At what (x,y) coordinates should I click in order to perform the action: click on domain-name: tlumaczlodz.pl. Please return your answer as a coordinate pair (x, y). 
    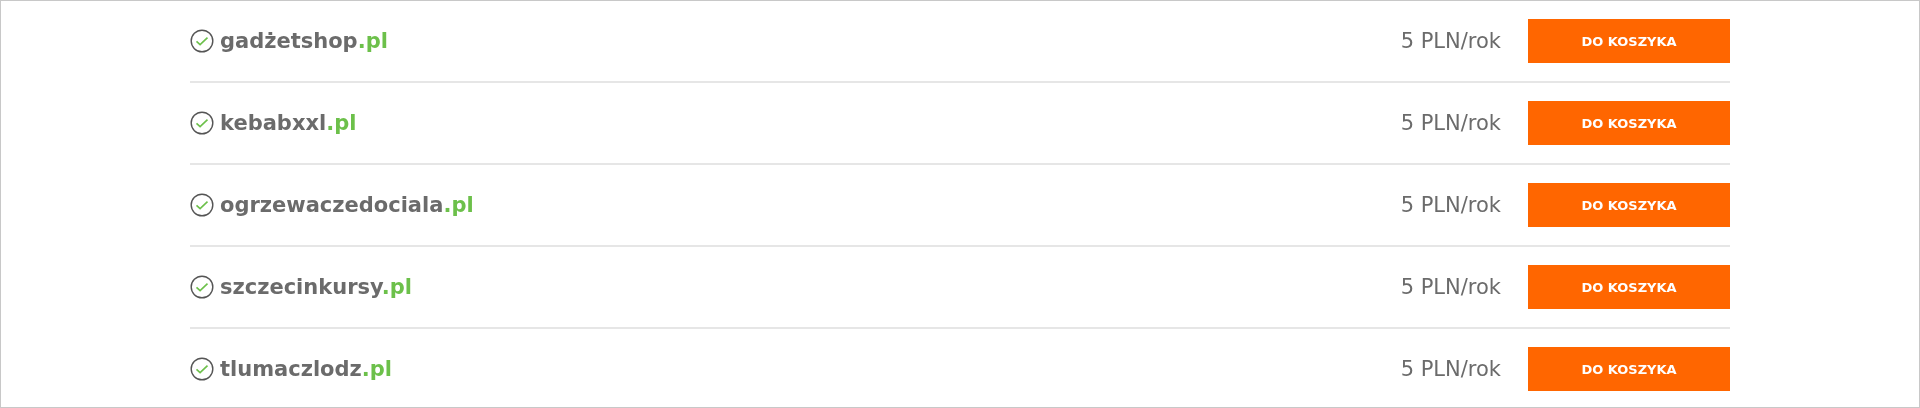
    Looking at the image, I should click on (306, 369).